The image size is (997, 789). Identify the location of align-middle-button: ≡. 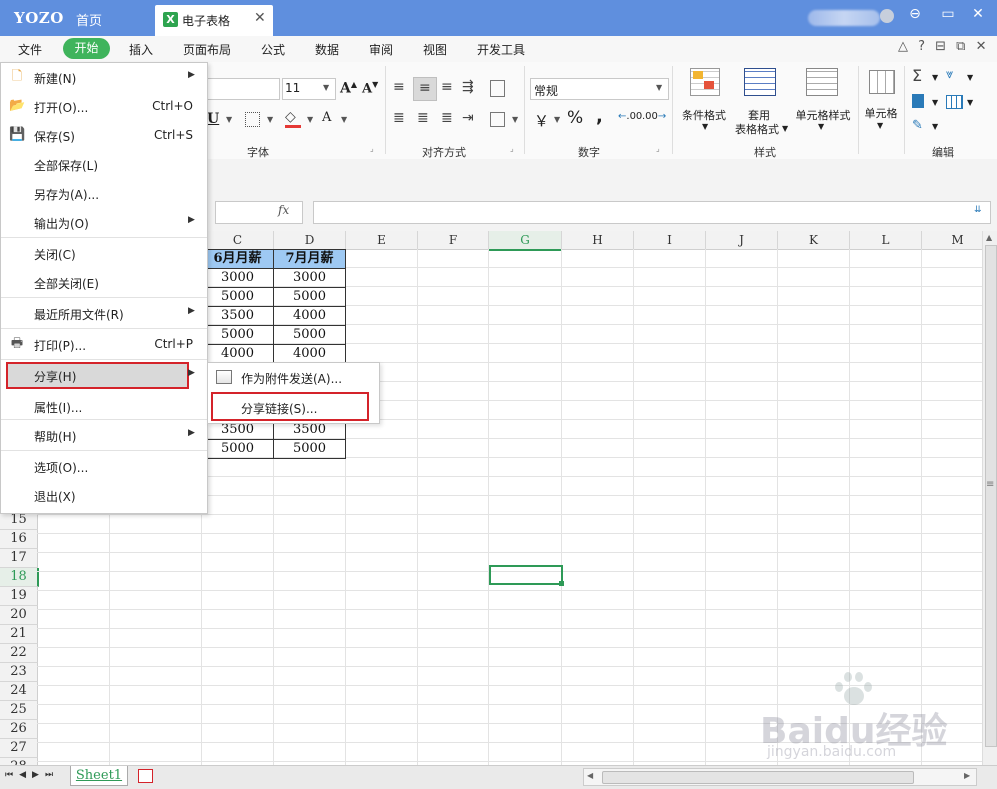
(425, 89).